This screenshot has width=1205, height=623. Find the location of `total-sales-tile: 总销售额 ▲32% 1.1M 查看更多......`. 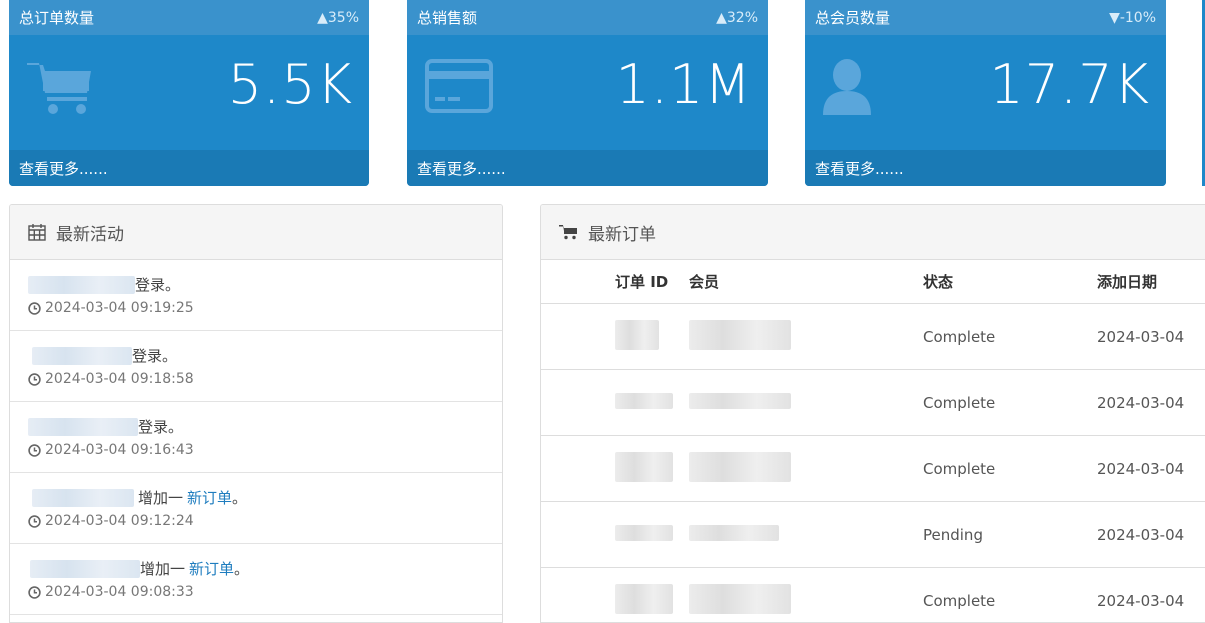

total-sales-tile: 总销售额 ▲32% 1.1M 查看更多...... is located at coordinates (587, 93).